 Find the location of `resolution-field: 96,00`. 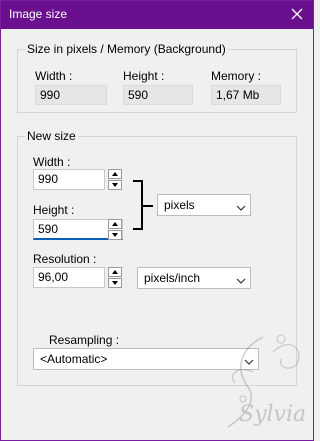

resolution-field: 96,00 is located at coordinates (69, 277).